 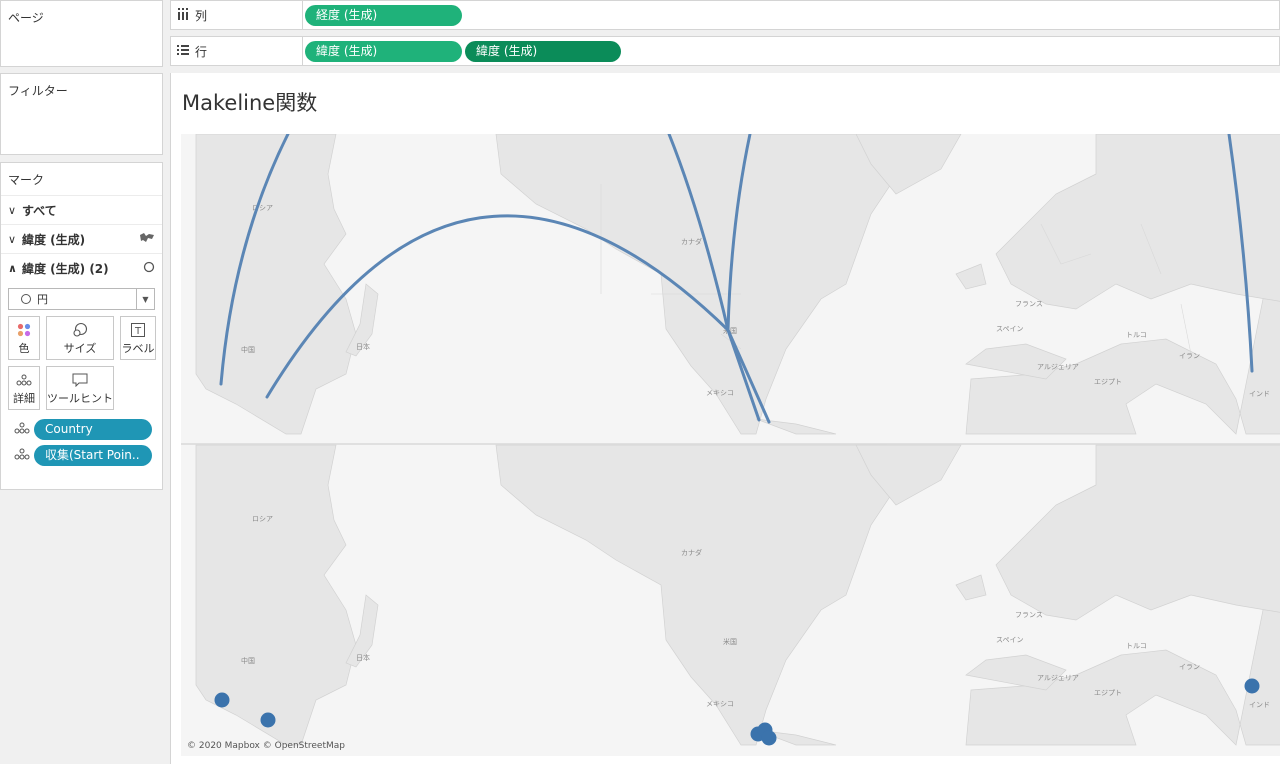 What do you see at coordinates (65, 268) in the screenshot?
I see `marks-row-label: 緯度 (生成) (2)` at bounding box center [65, 268].